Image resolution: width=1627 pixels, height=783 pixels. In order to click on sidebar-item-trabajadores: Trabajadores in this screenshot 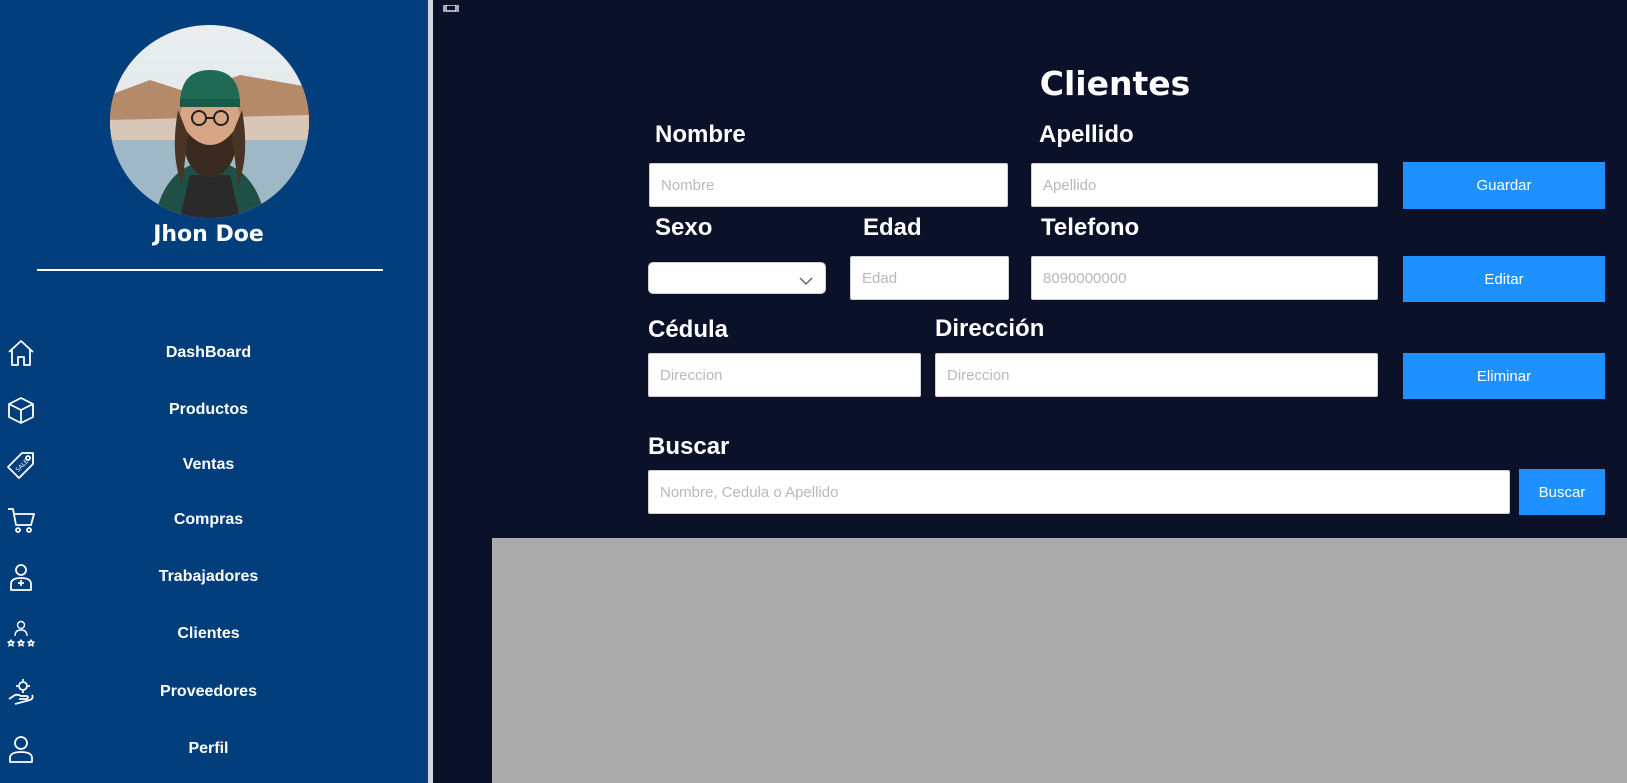, I will do `click(208, 577)`.